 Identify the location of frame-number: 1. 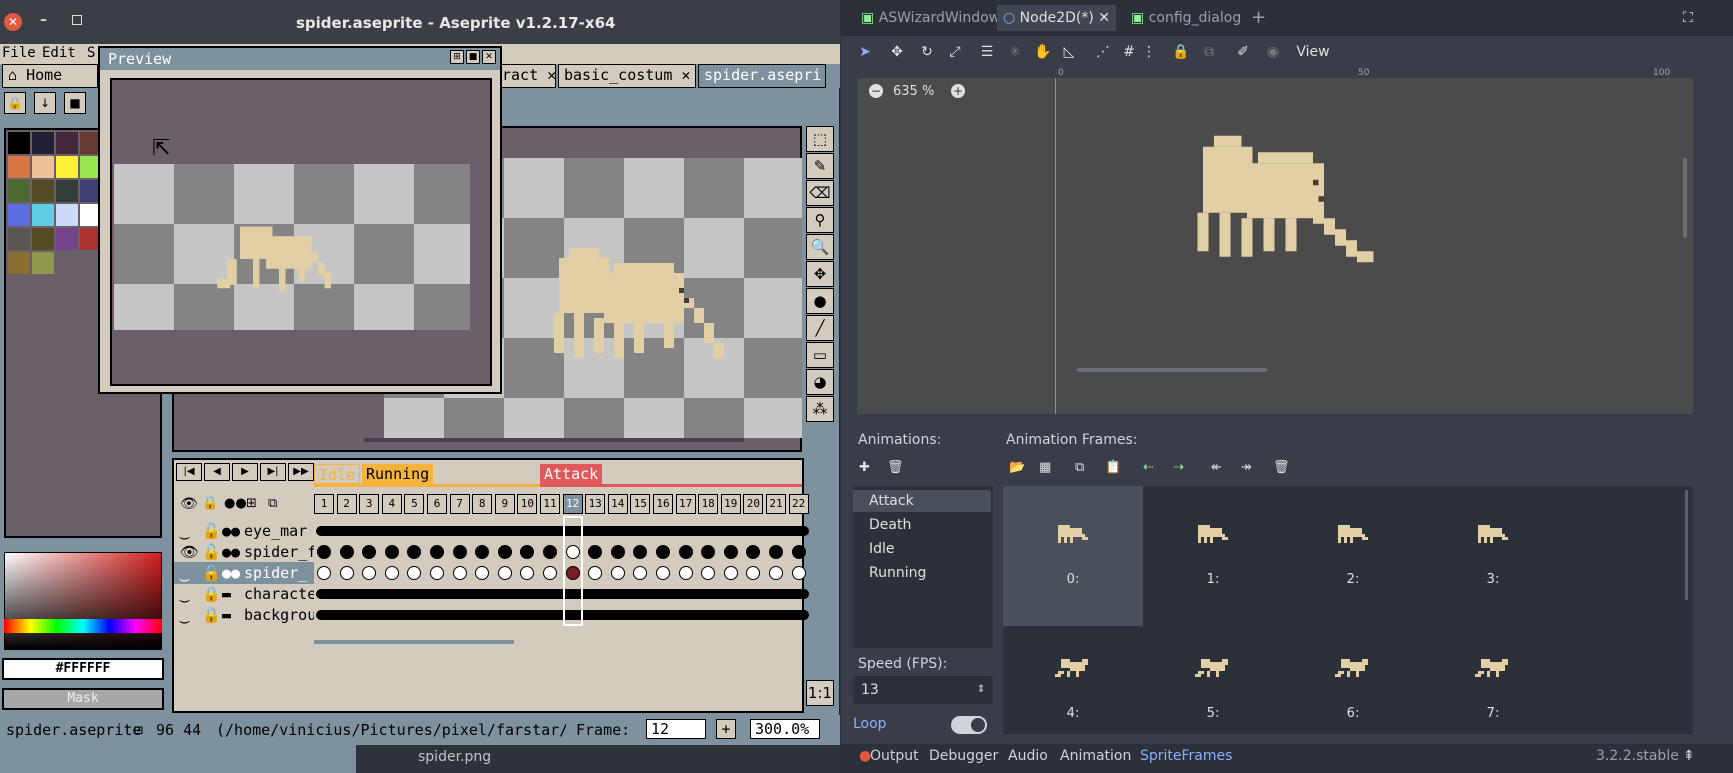
(324, 504).